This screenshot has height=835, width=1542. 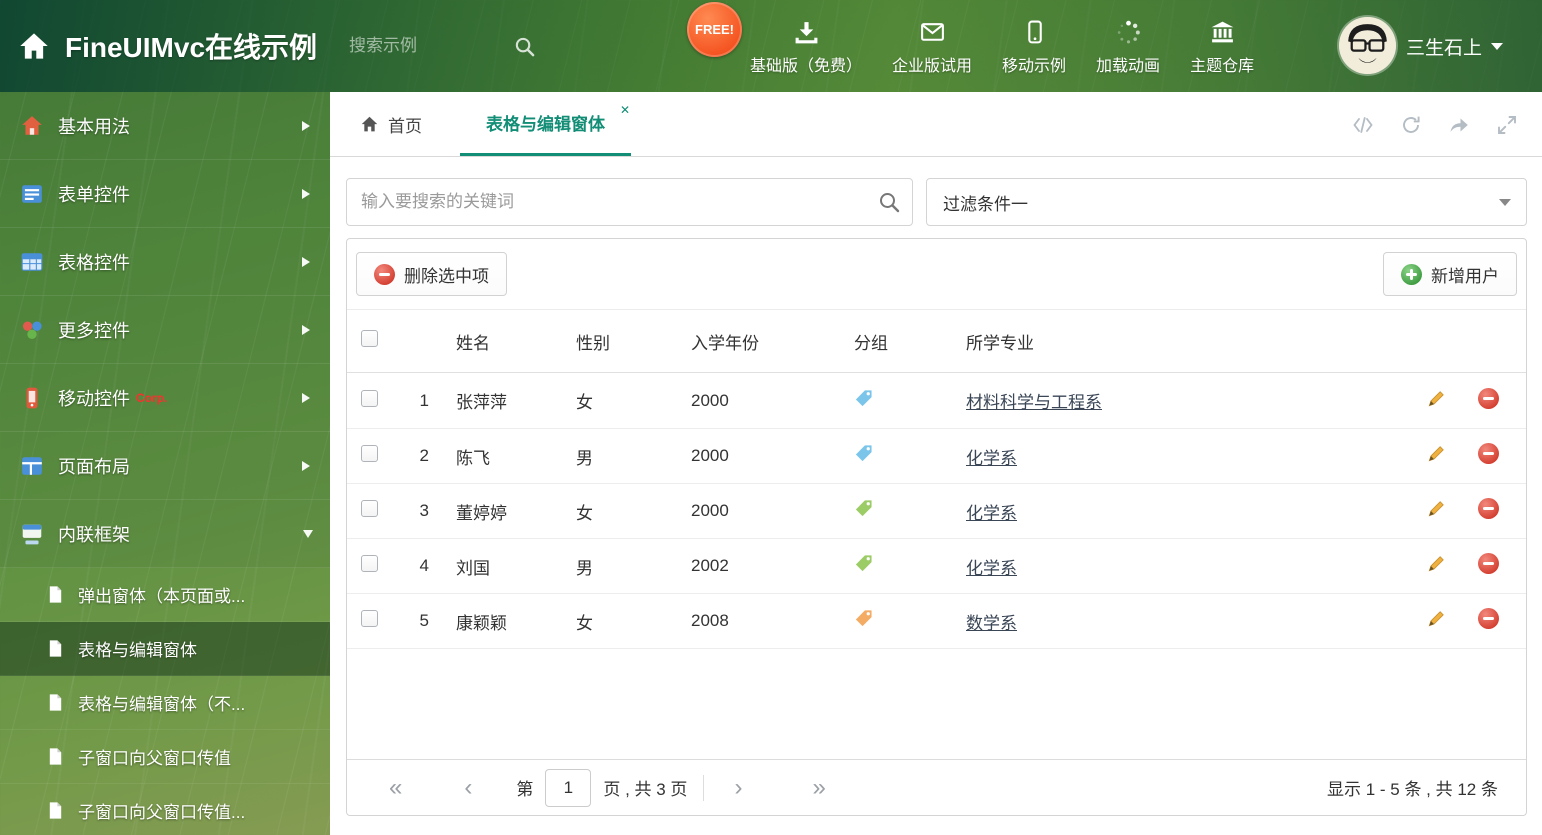 I want to click on sidebar-subitem-label: 表格与编辑窗体, so click(x=137, y=650).